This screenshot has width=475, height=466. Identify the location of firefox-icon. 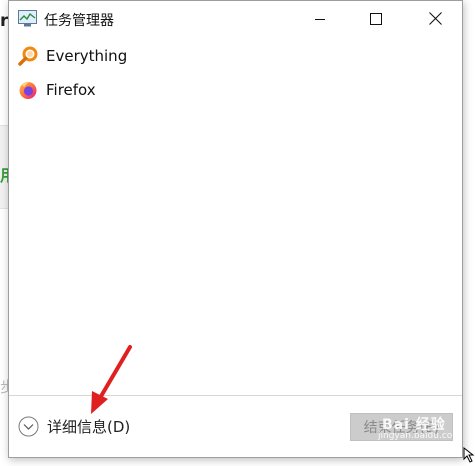
(28, 90).